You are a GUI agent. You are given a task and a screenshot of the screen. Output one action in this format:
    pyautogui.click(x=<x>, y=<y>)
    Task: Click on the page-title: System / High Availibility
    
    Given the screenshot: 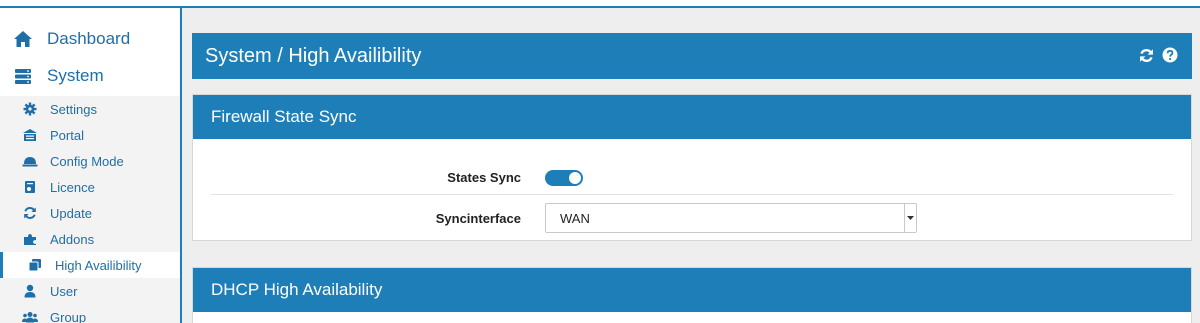 What is the action you would take?
    pyautogui.click(x=313, y=55)
    